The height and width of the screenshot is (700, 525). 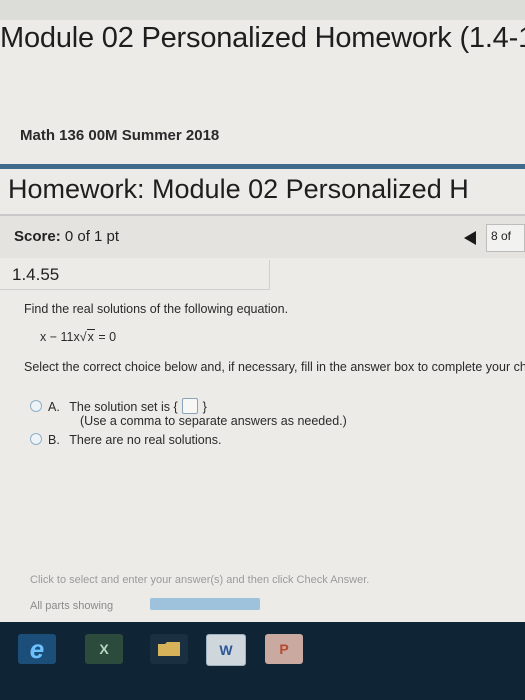 I want to click on folder-icon, so click(x=169, y=649).